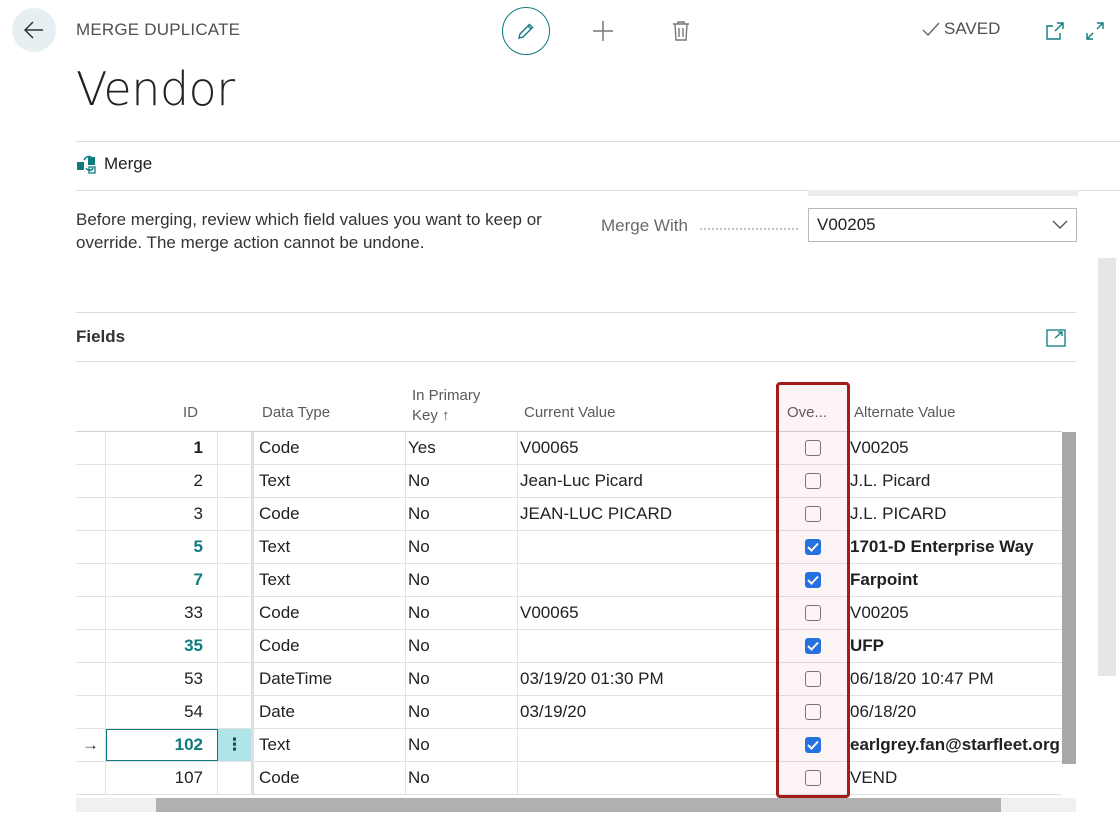 The image size is (1120, 820). I want to click on cell-id: 35, so click(162, 646).